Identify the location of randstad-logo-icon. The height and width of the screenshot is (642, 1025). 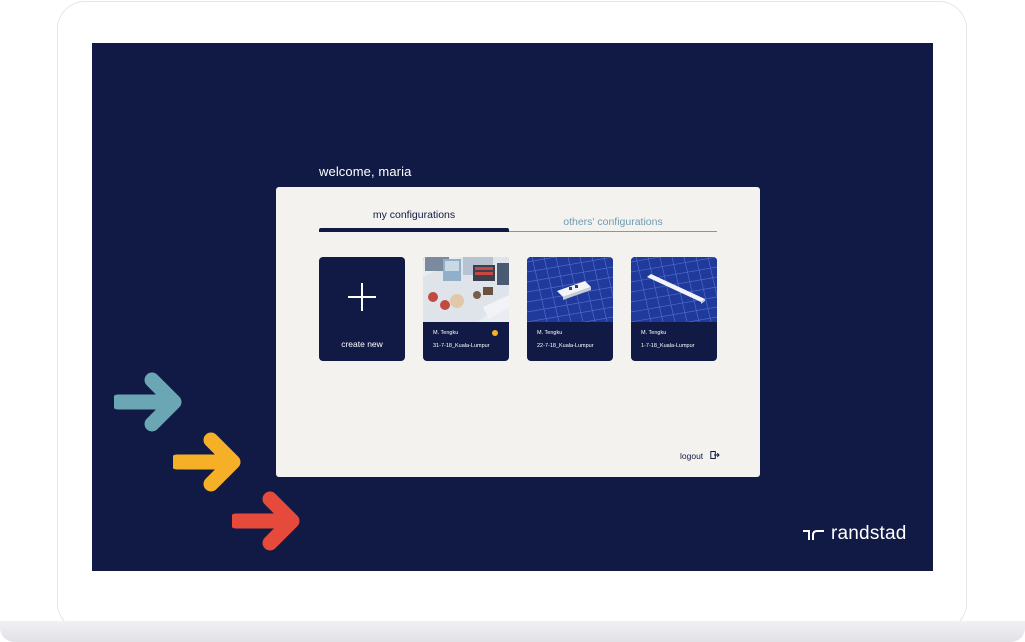
(813, 535).